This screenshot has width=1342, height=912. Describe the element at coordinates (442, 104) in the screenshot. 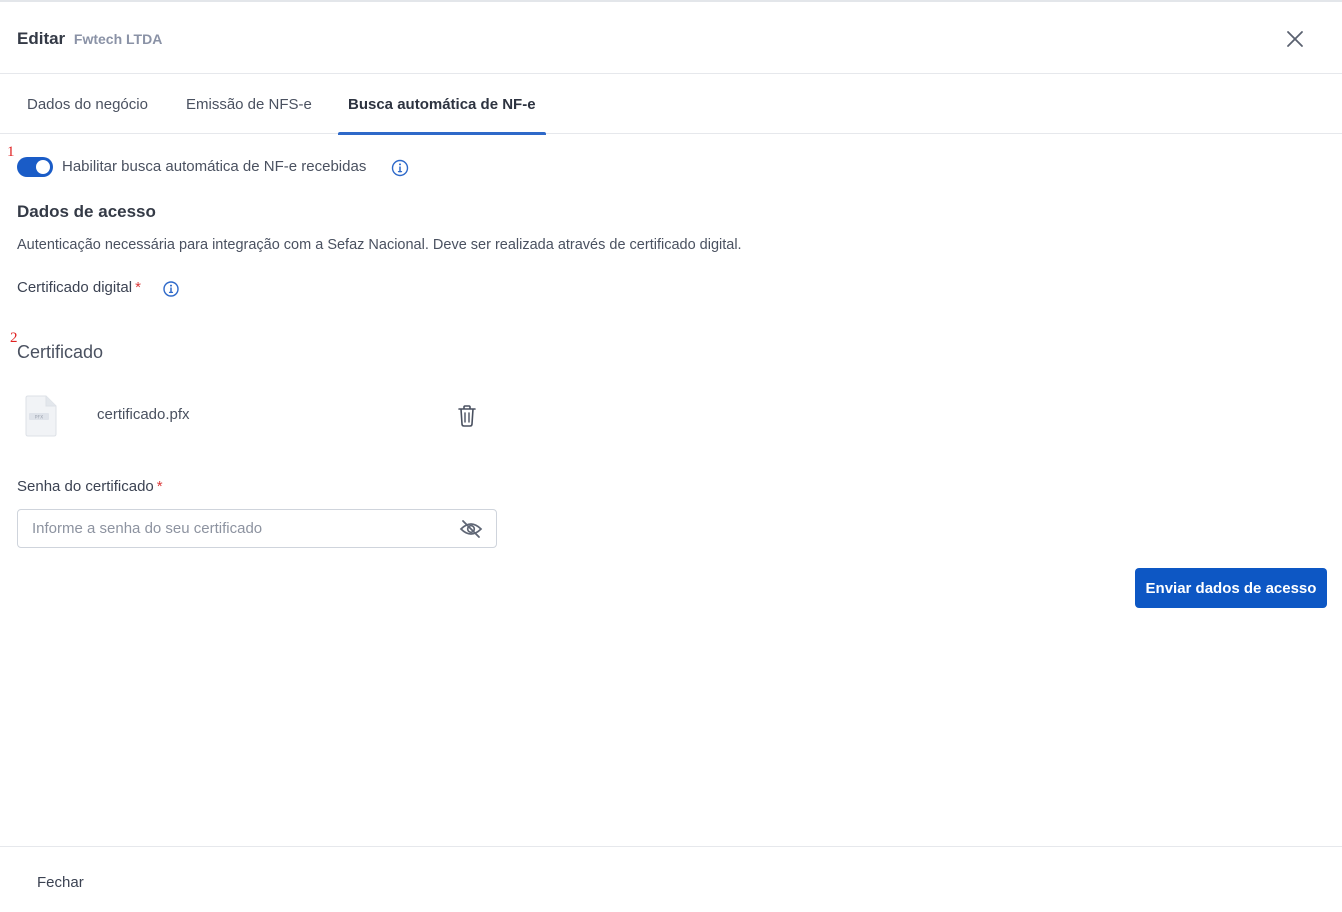

I see `tab-busca-automatica-nfe: Busca automática de NF-e` at that location.